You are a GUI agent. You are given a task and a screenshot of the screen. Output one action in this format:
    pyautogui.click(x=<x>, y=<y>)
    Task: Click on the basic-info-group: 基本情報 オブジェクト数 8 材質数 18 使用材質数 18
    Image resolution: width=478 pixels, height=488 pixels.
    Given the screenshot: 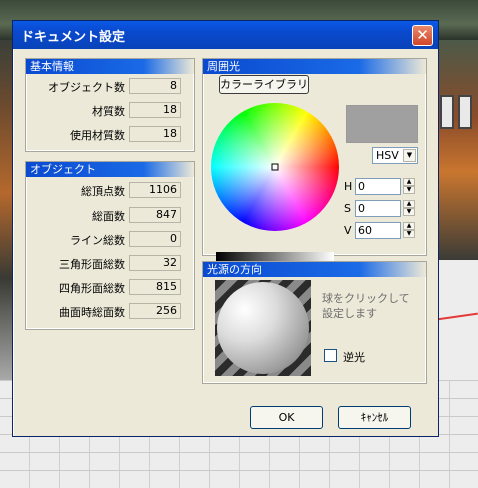 What is the action you would take?
    pyautogui.click(x=110, y=105)
    